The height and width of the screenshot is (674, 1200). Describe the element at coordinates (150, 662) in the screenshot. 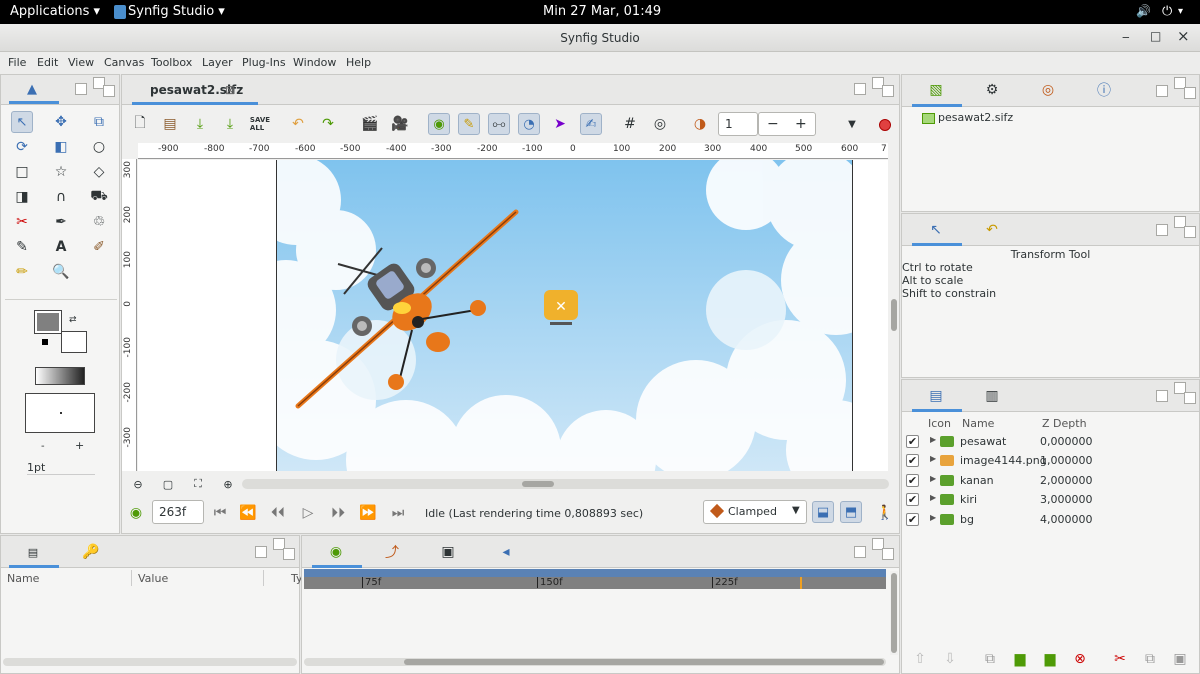

I see `params-hscroll` at that location.